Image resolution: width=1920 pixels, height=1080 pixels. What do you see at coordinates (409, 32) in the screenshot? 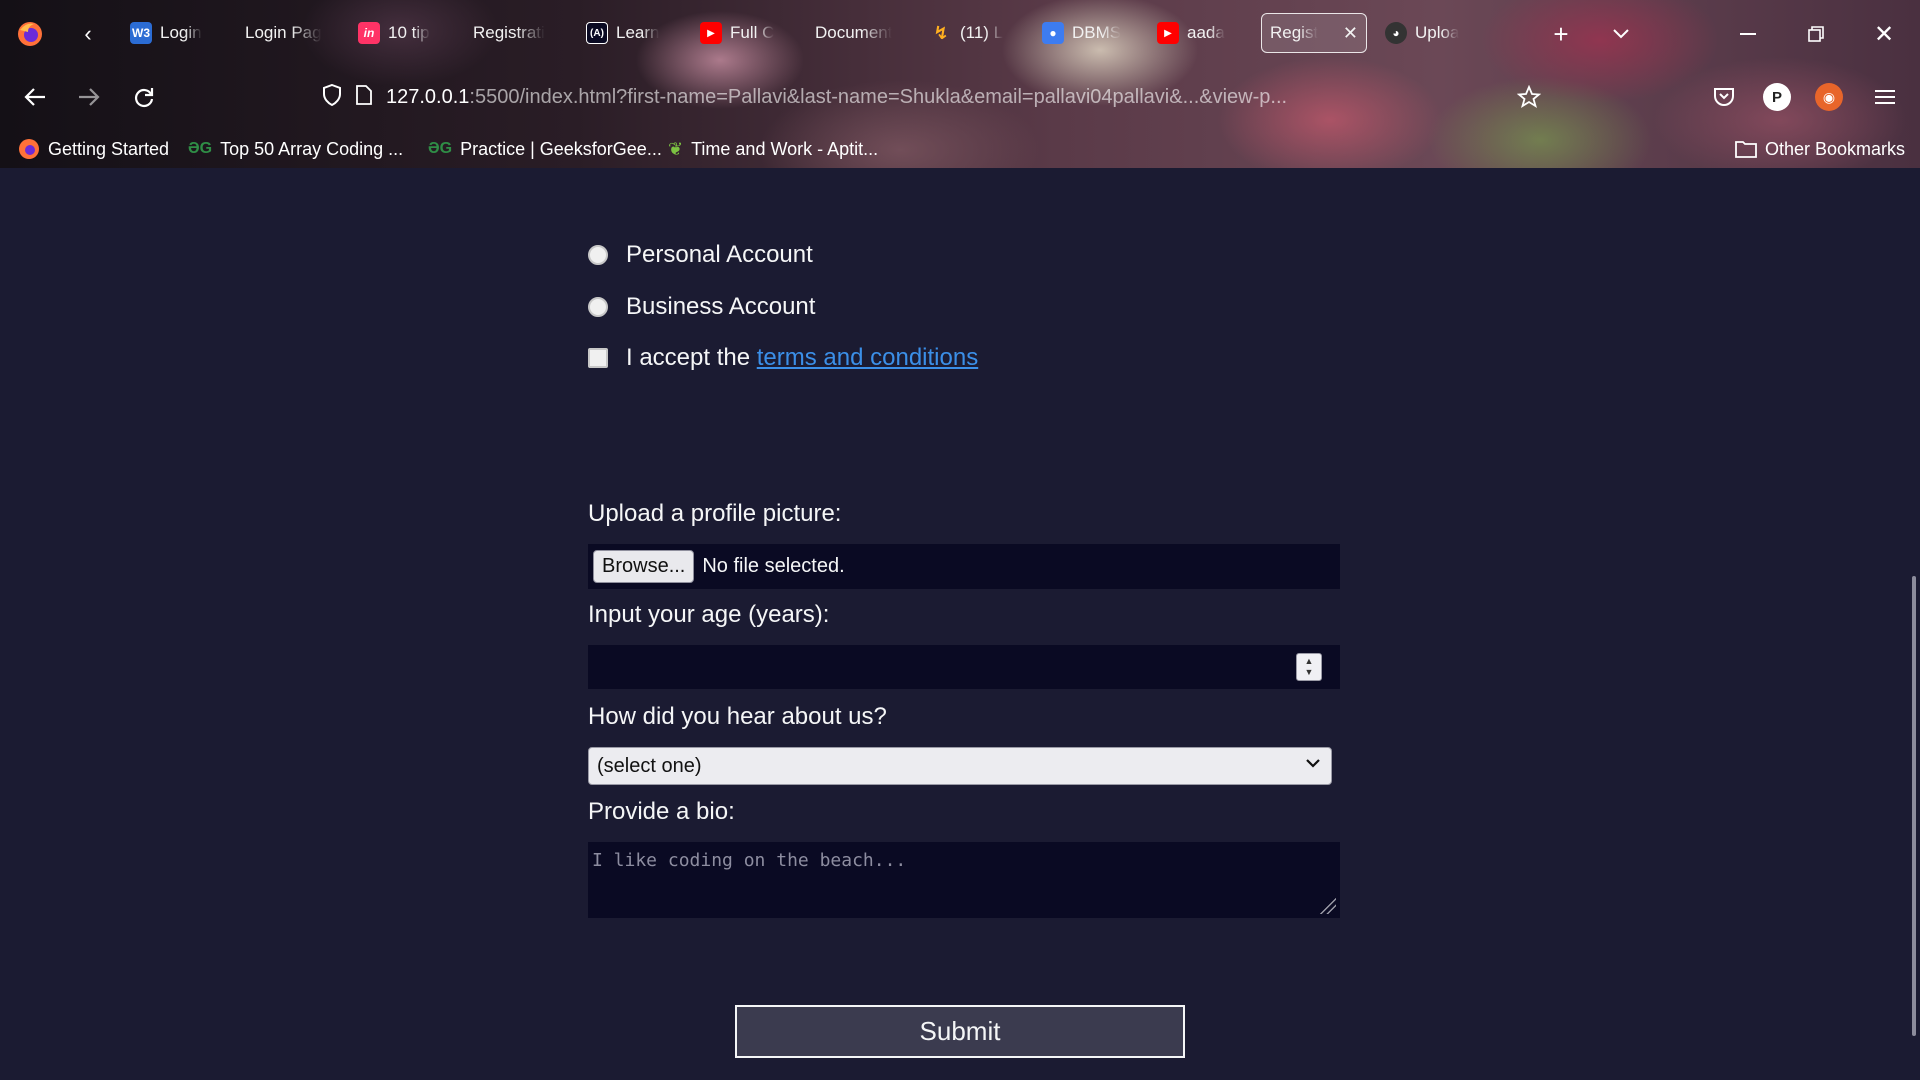
I see `tab-label: 10 tip` at bounding box center [409, 32].